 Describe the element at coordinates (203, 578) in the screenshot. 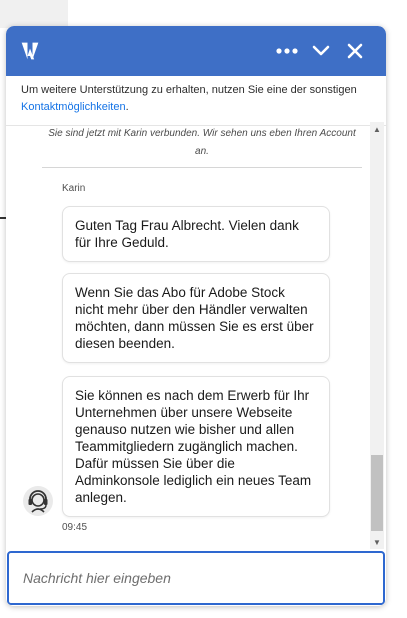

I see `message-input` at that location.